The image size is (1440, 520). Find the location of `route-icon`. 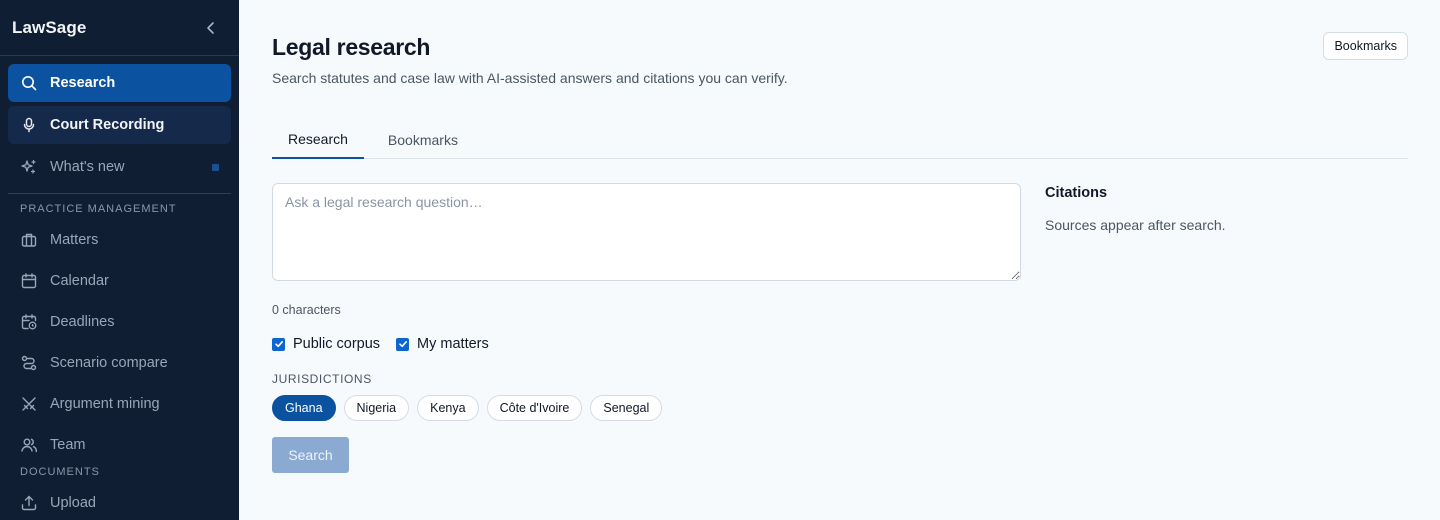

route-icon is located at coordinates (29, 363).